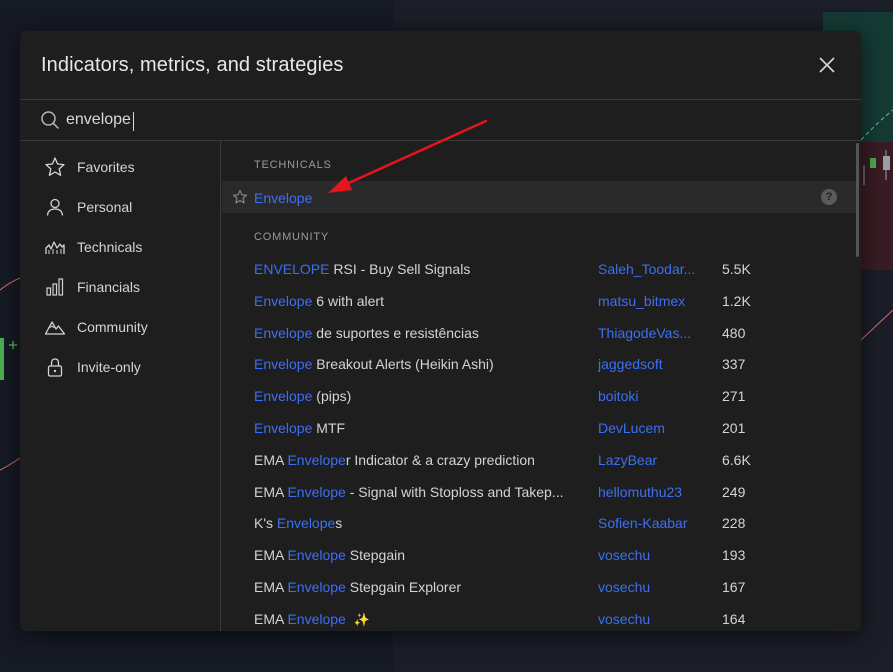 This screenshot has width=893, height=672. I want to click on script-title: Envelope MTF, so click(299, 428).